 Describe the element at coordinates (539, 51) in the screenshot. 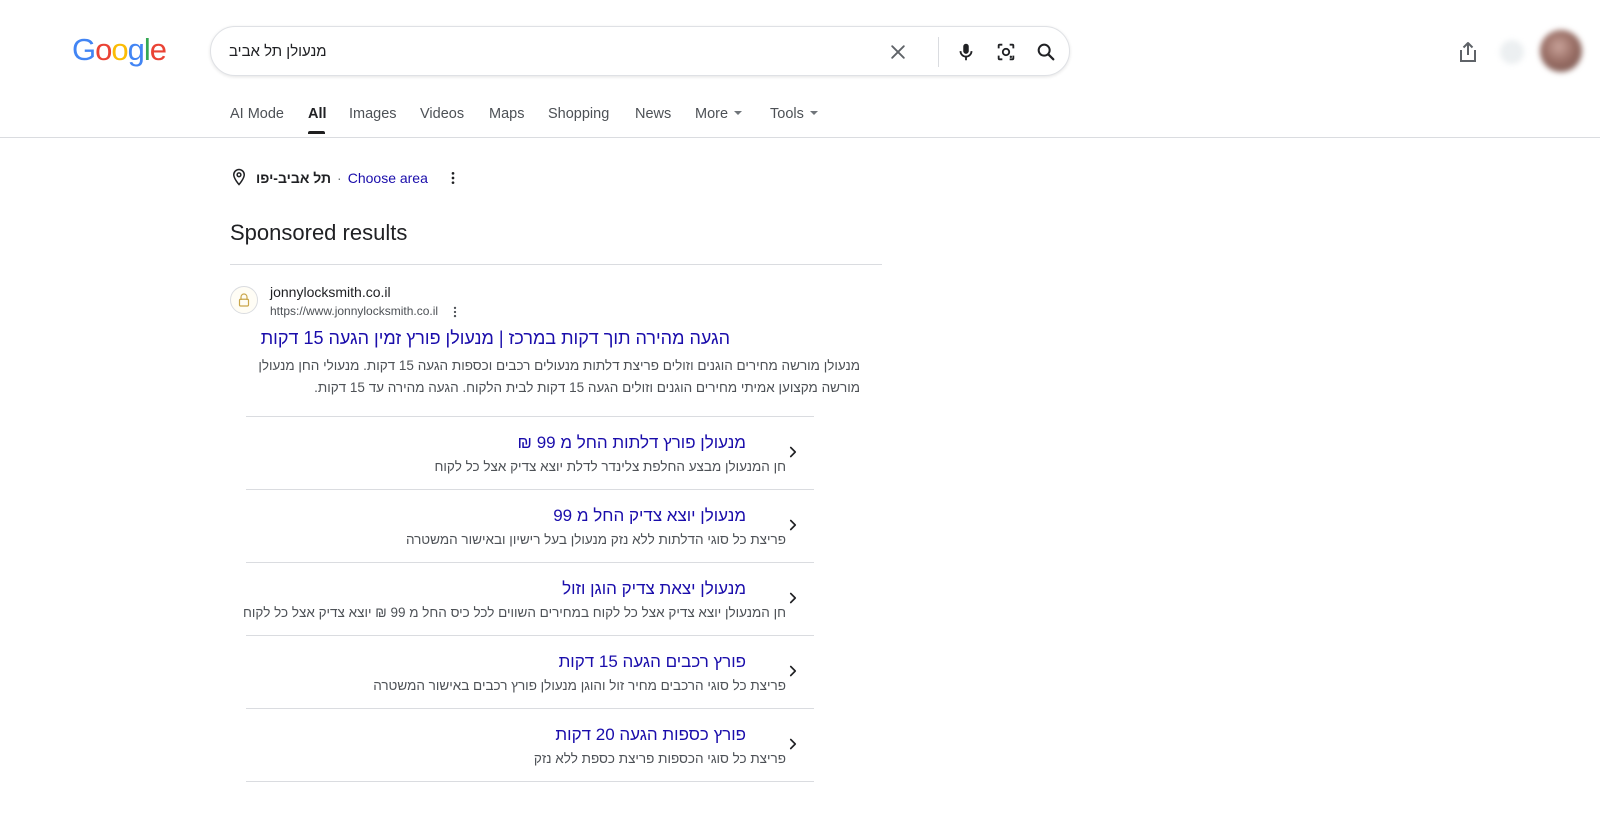

I see `search-input` at that location.